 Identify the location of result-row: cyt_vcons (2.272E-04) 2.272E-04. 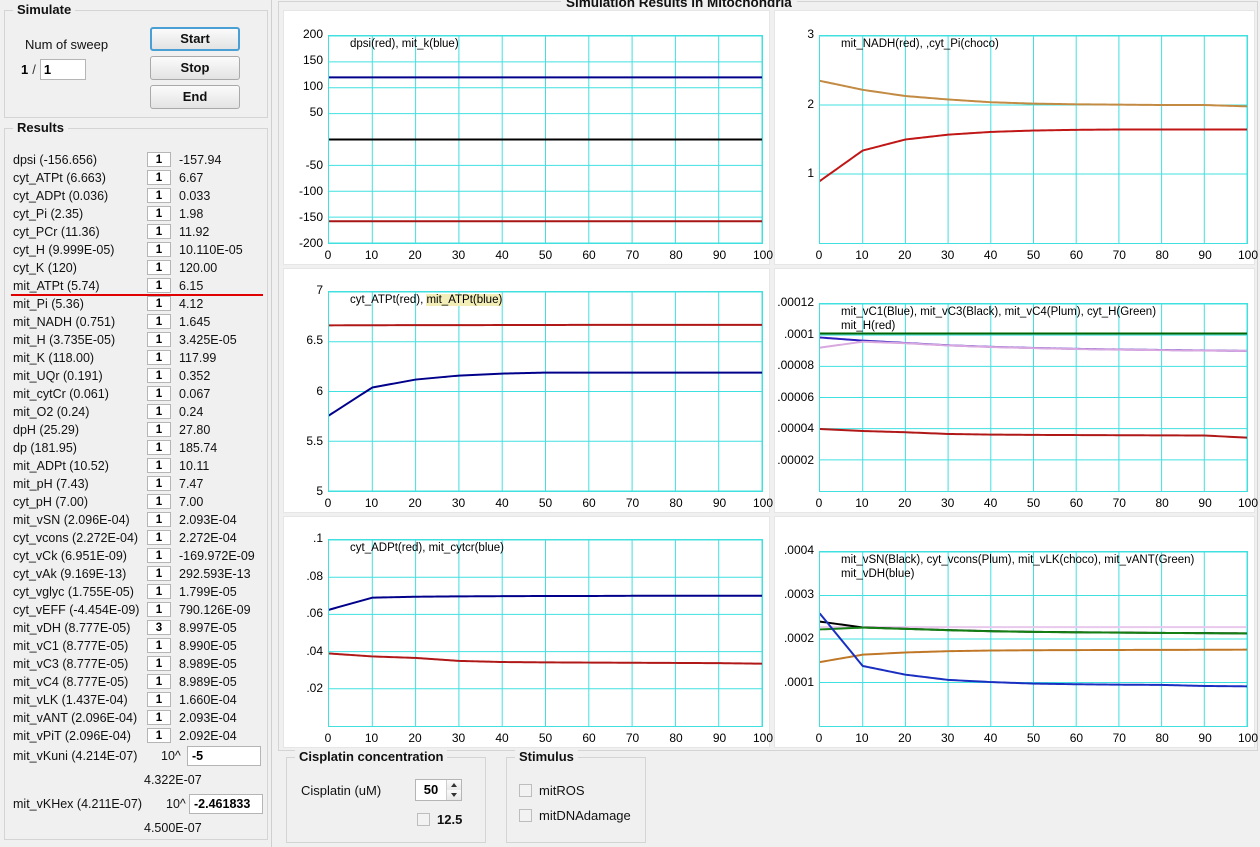
(138, 538).